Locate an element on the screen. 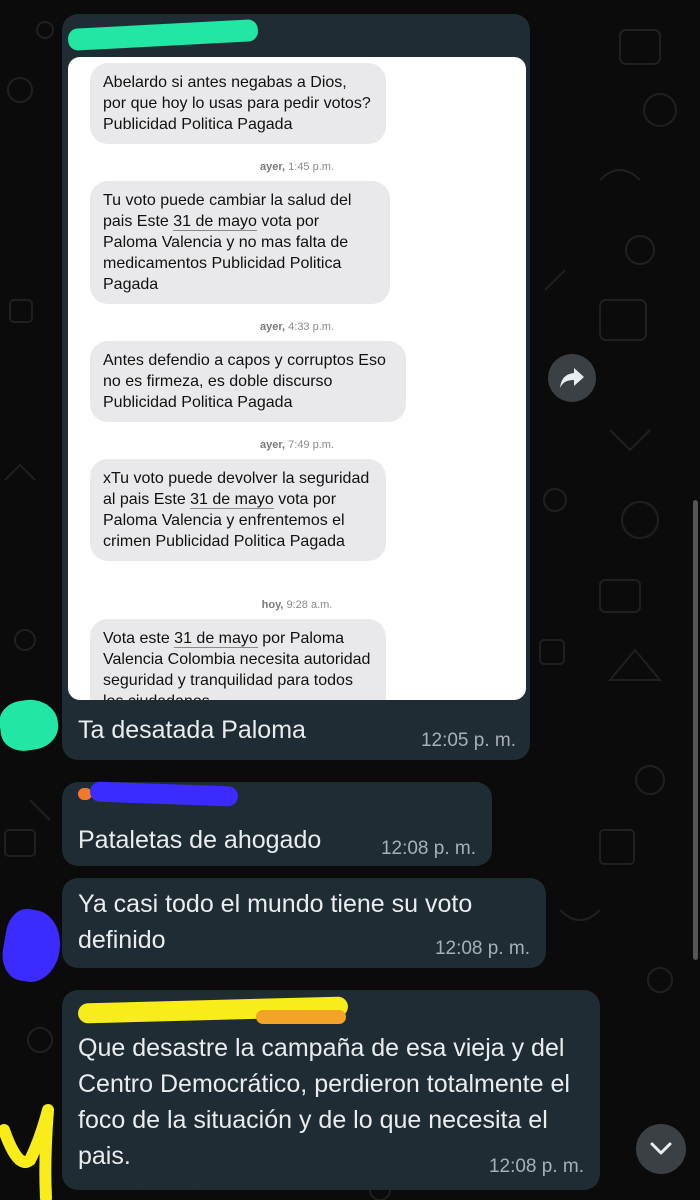  sms-timestamp: ayer, 7:49 p.m. is located at coordinates (296, 445).